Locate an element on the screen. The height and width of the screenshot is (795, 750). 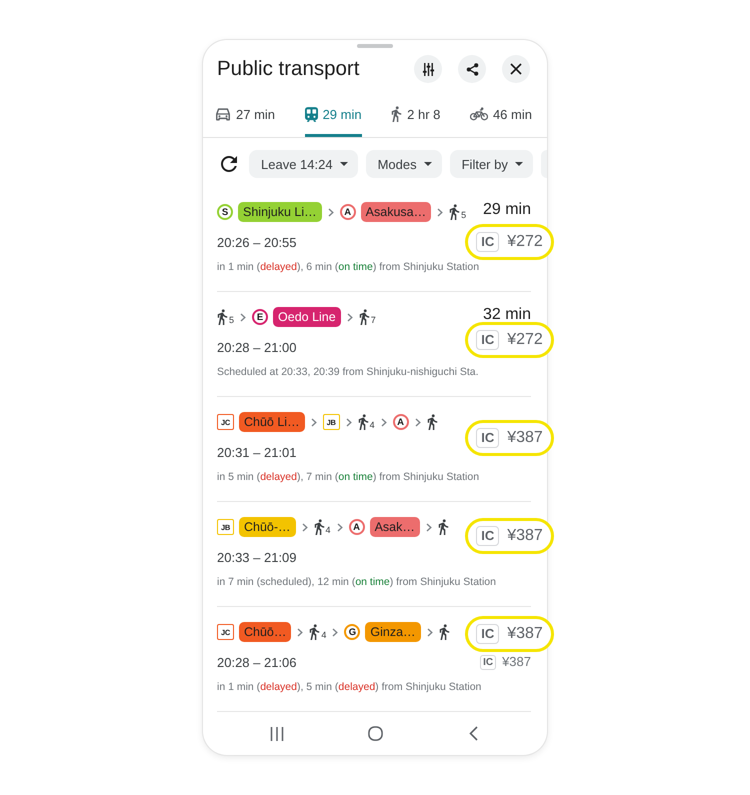
trip-times: 20:31 – 21:01 is located at coordinates (257, 452).